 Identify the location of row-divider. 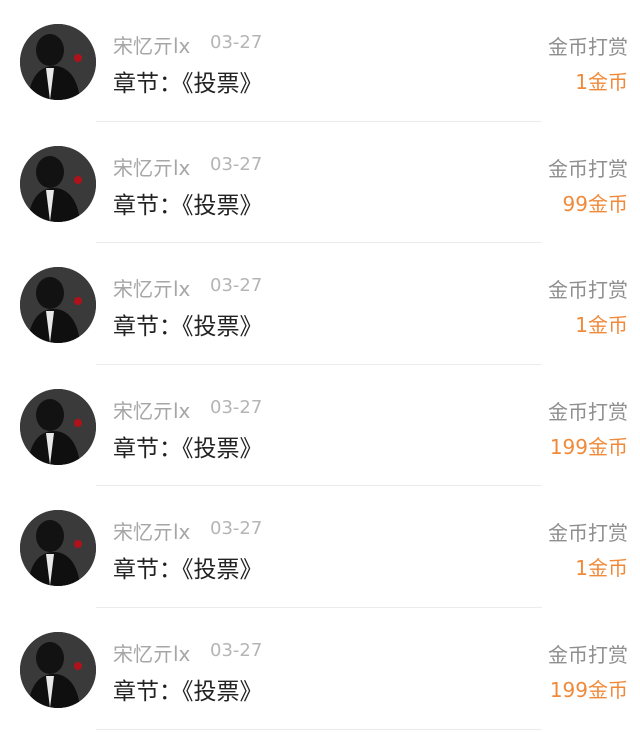
(319, 729).